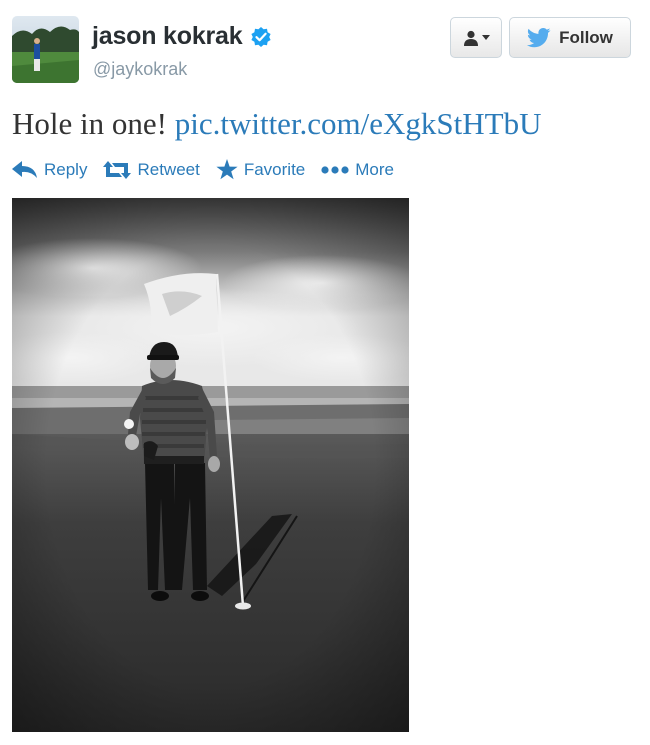 This screenshot has width=650, height=745. Describe the element at coordinates (167, 36) in the screenshot. I see `user-full-name: jason kokrak` at that location.